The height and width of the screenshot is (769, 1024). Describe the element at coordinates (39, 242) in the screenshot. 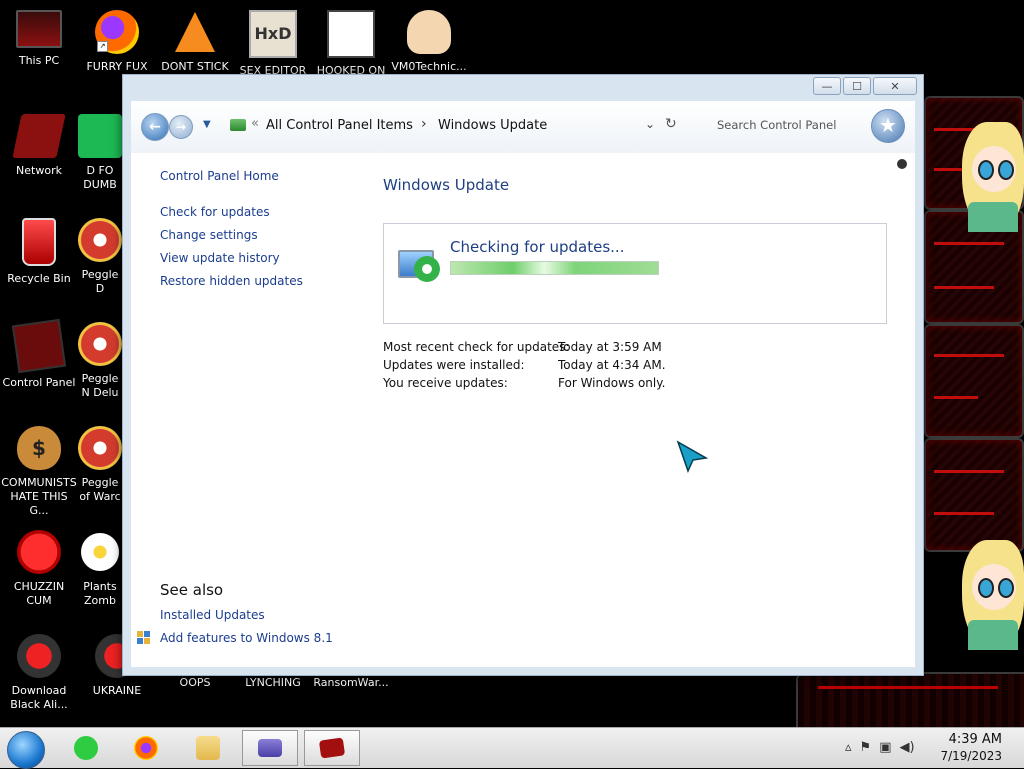

I see `recycle-bin-icon` at that location.